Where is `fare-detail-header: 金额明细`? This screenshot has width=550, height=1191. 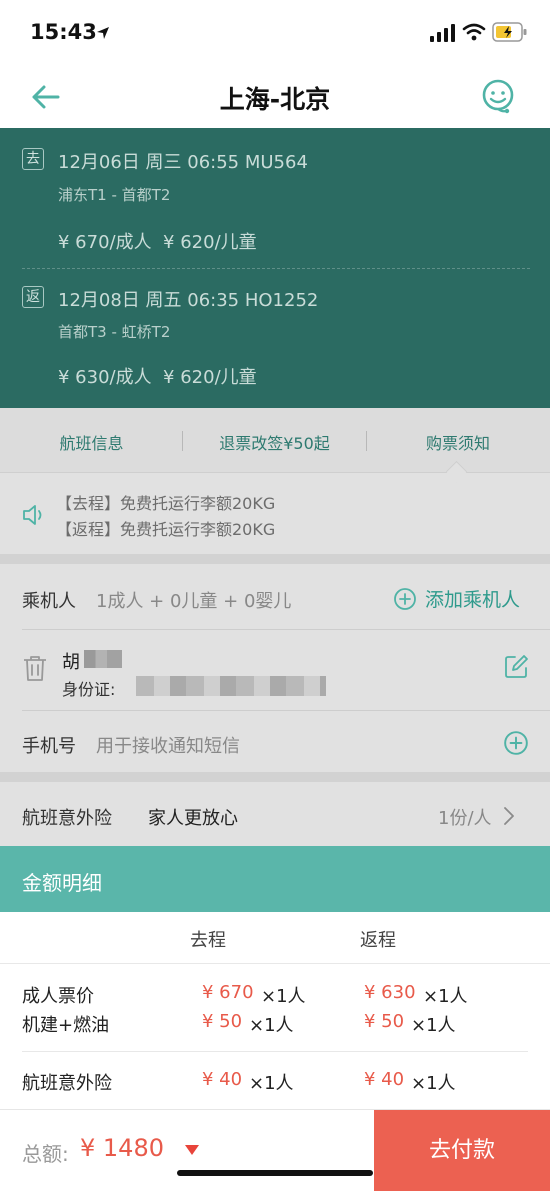
fare-detail-header: 金额明细 is located at coordinates (275, 879).